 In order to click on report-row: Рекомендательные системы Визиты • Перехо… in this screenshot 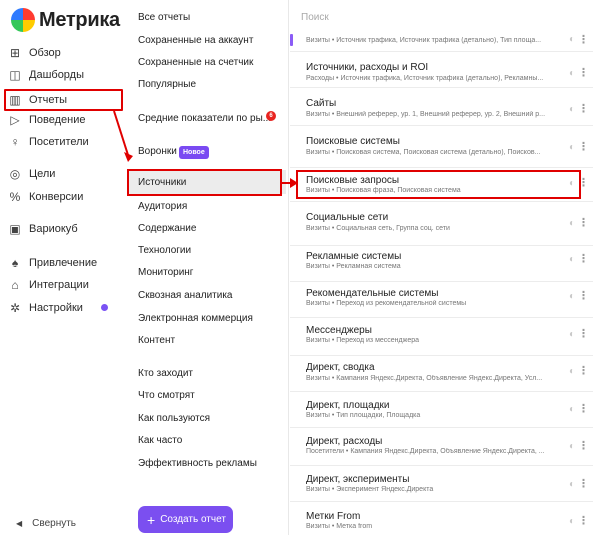, I will do `click(441, 300)`.